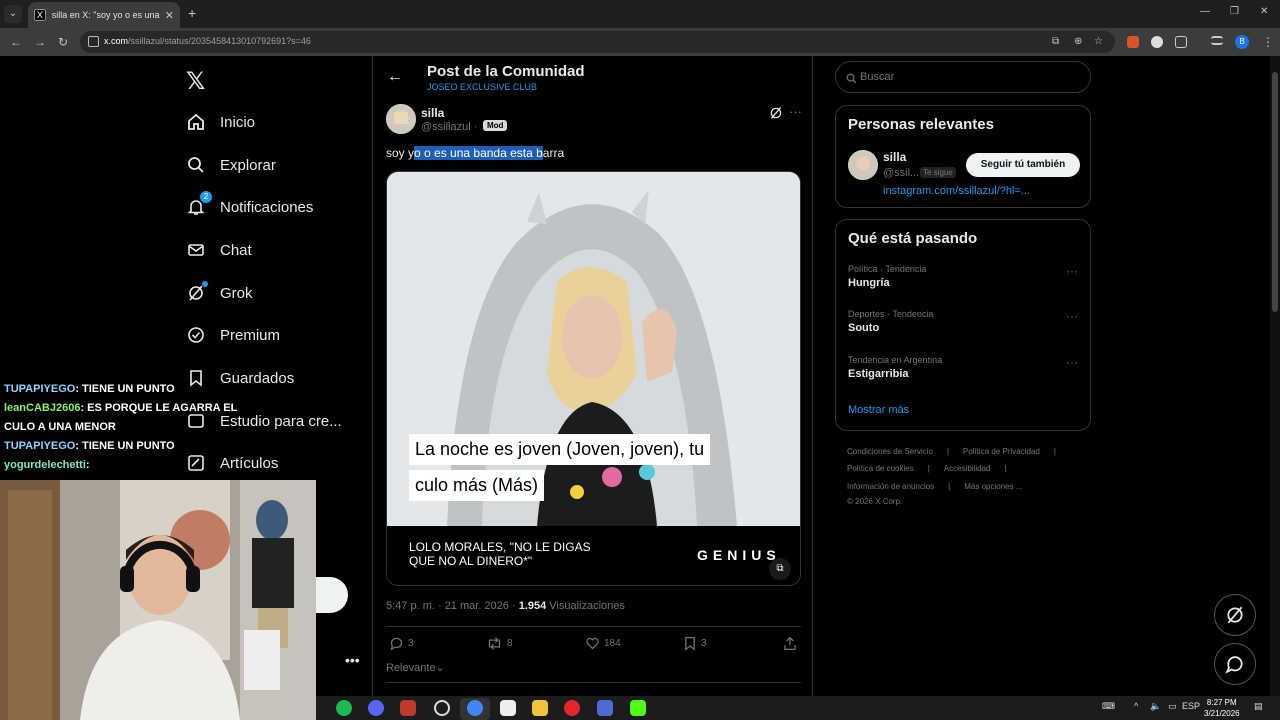 Image resolution: width=1280 pixels, height=720 pixels. Describe the element at coordinates (63, 42) in the screenshot. I see `reload-icon: ↻` at that location.